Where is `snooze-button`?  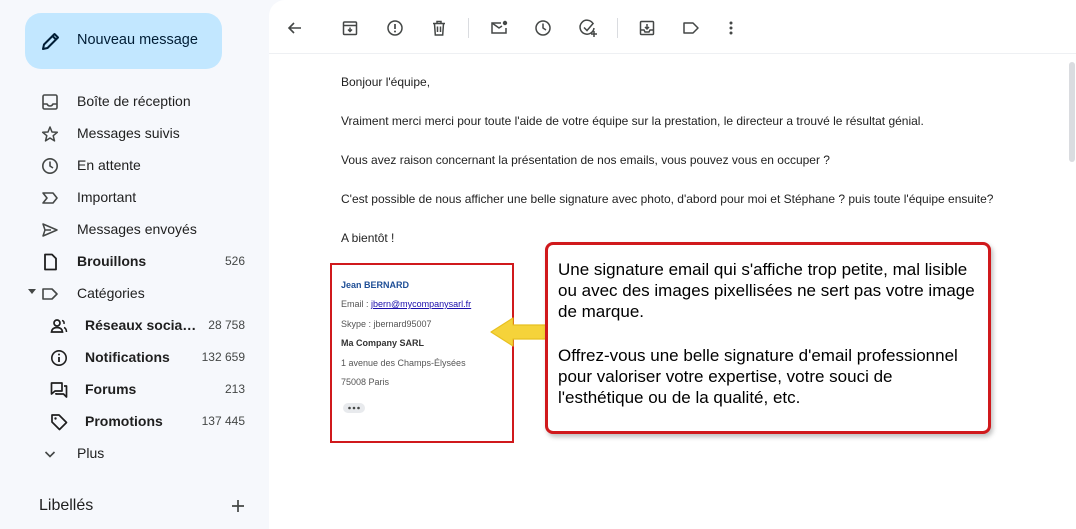
snooze-button is located at coordinates (543, 28).